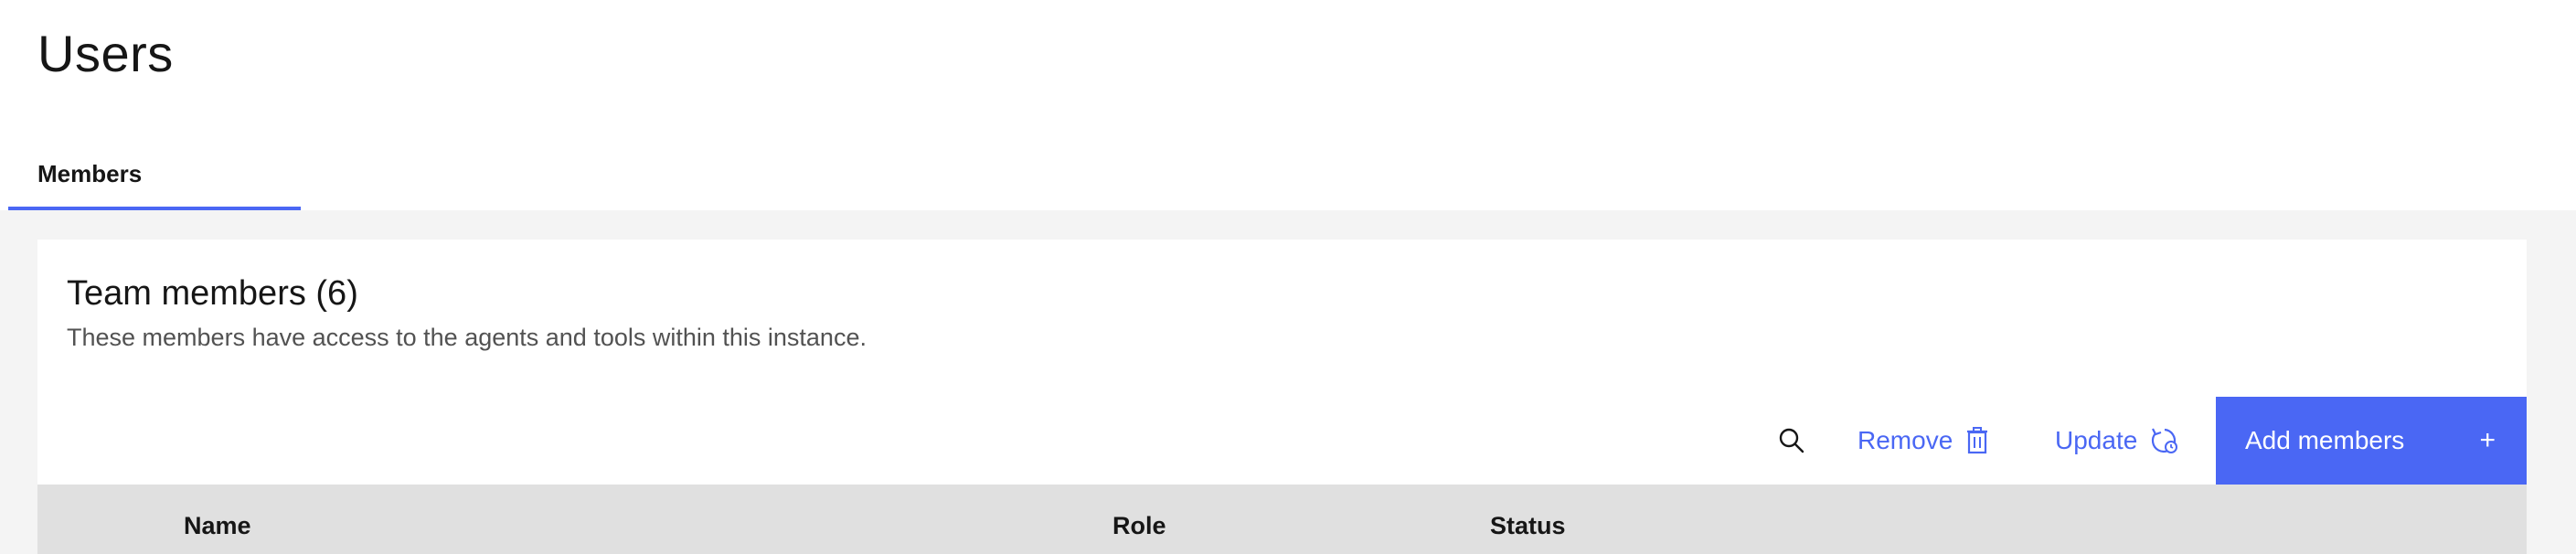 Image resolution: width=2576 pixels, height=554 pixels. What do you see at coordinates (1528, 526) in the screenshot?
I see `column-header-status: Status` at bounding box center [1528, 526].